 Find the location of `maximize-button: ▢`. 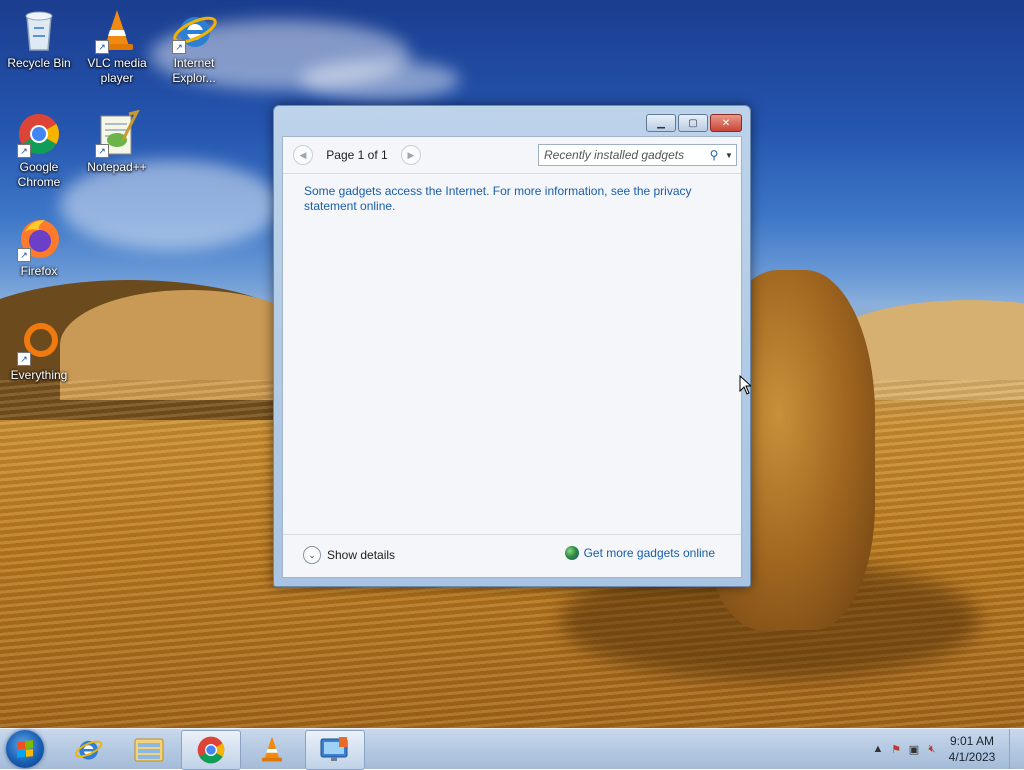

maximize-button: ▢ is located at coordinates (693, 123).